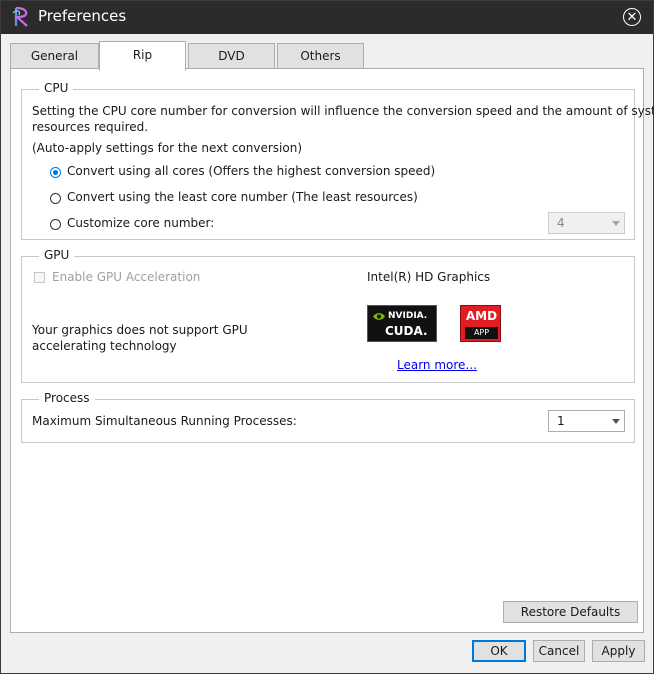 This screenshot has height=674, width=654. Describe the element at coordinates (164, 421) in the screenshot. I see `max-processes-label: Maximum Simultaneous Running Processes:` at that location.